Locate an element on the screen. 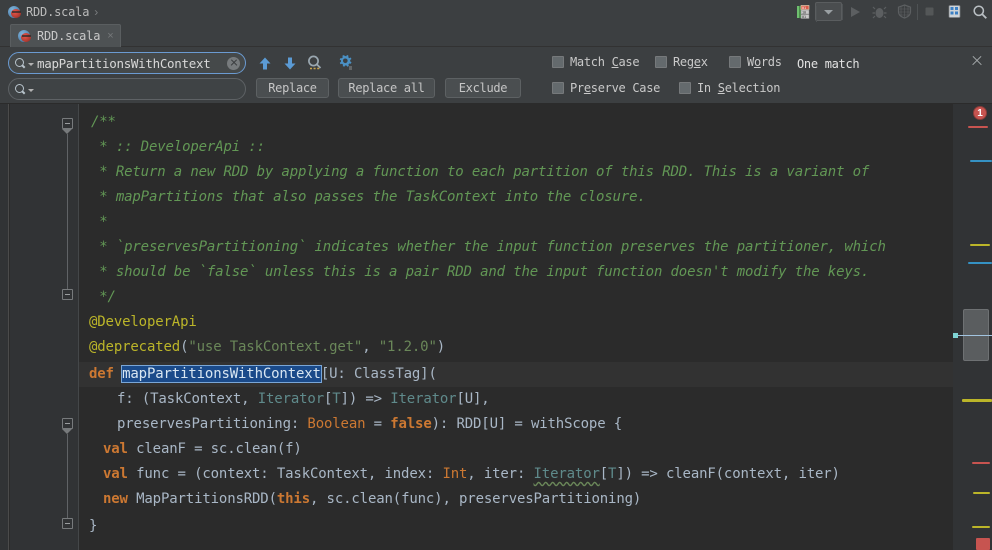  in-selection-checkbox: In Selection is located at coordinates (729, 88).